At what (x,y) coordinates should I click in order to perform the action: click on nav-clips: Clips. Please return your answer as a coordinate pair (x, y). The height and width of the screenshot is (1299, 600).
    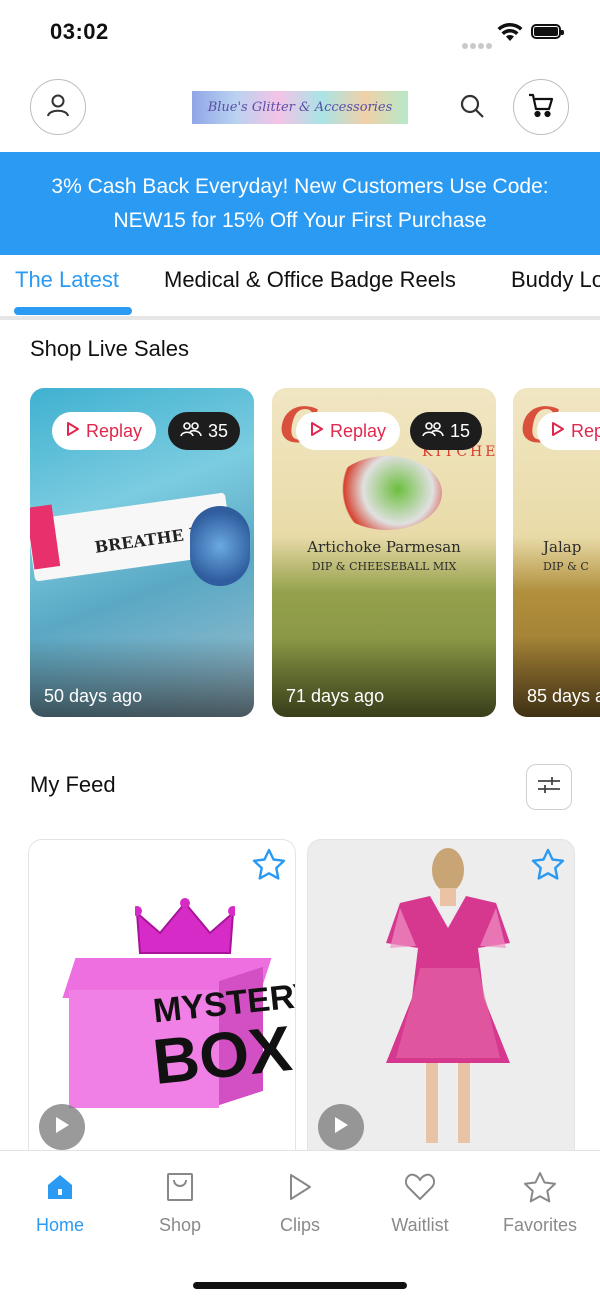
    Looking at the image, I should click on (300, 1202).